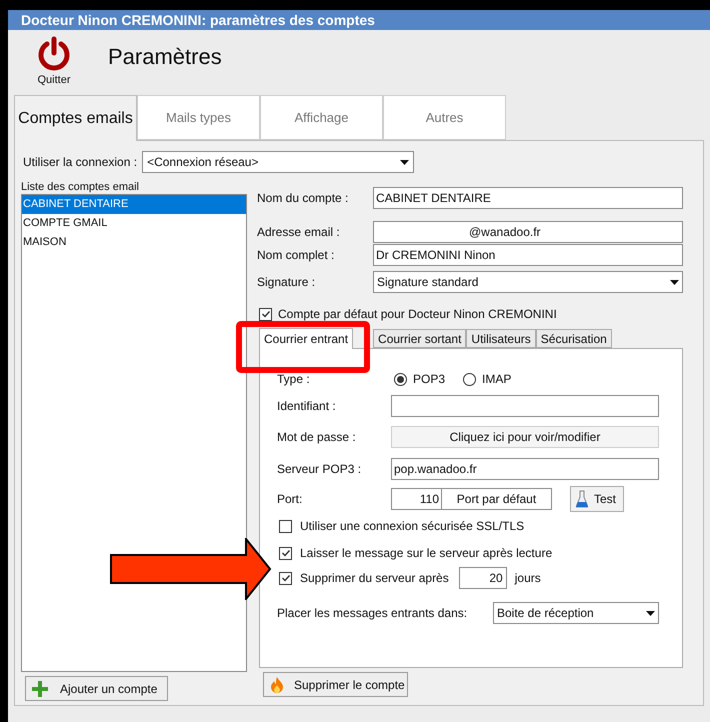  What do you see at coordinates (419, 338) in the screenshot?
I see `tab: Courrier sortant` at bounding box center [419, 338].